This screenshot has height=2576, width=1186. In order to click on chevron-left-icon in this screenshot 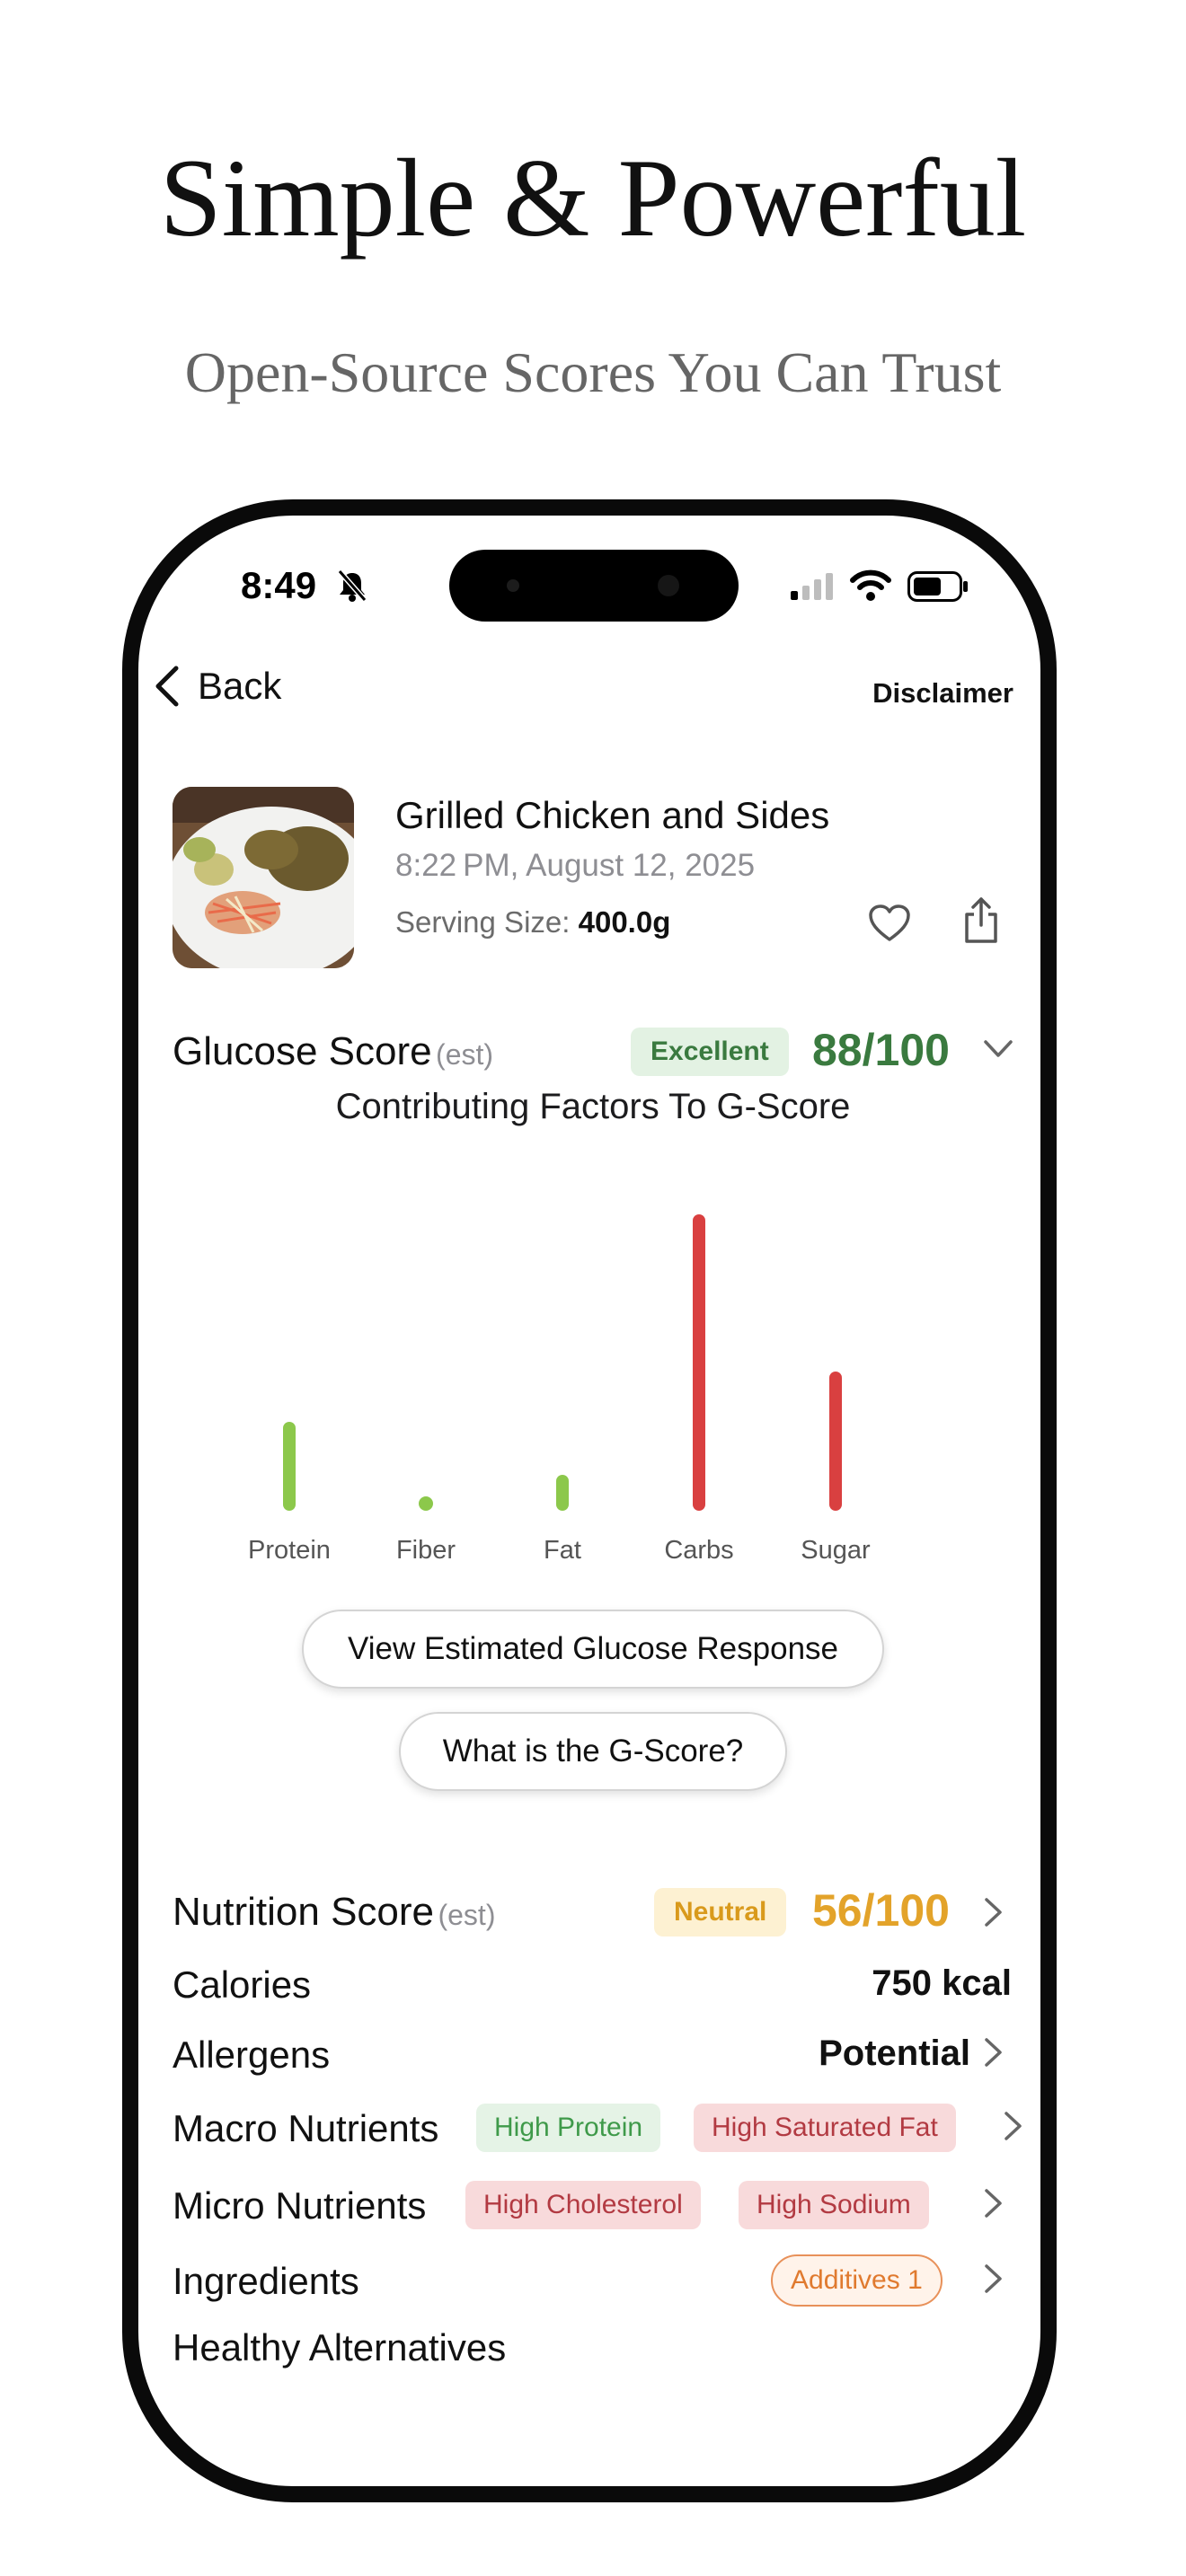, I will do `click(167, 686)`.